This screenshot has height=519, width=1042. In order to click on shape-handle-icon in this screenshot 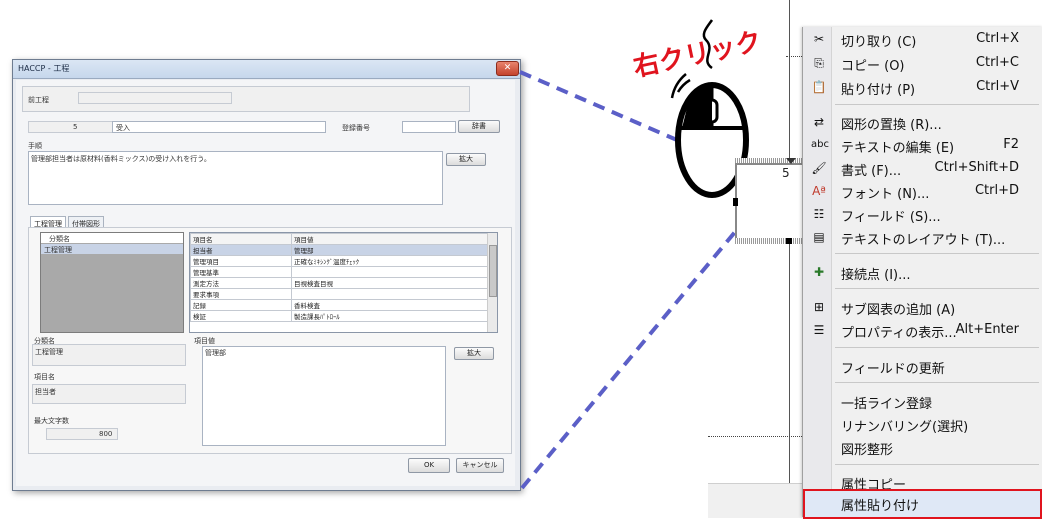, I will do `click(791, 161)`.